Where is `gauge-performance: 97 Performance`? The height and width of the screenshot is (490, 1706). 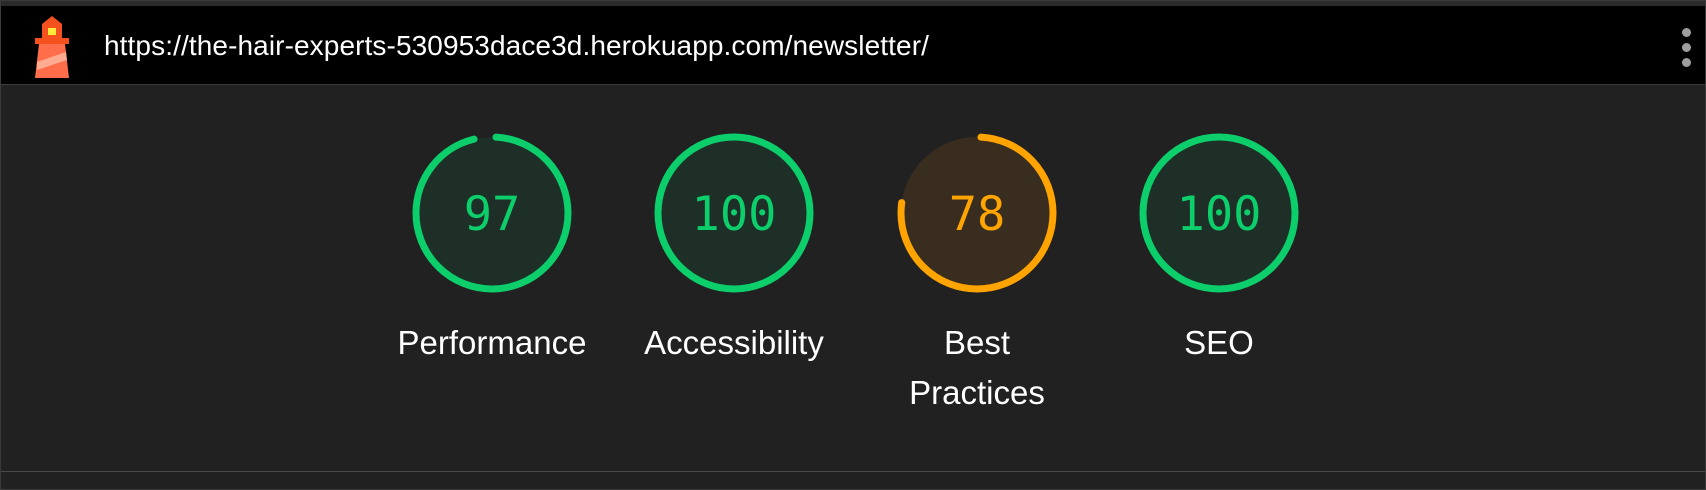 gauge-performance: 97 Performance is located at coordinates (492, 250).